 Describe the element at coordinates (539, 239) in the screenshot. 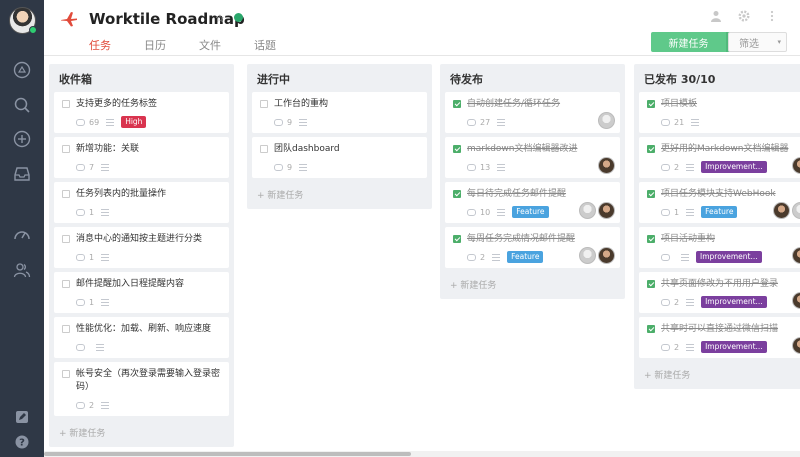

I see `task-title: 每周任务完成情况邮件提醒` at that location.